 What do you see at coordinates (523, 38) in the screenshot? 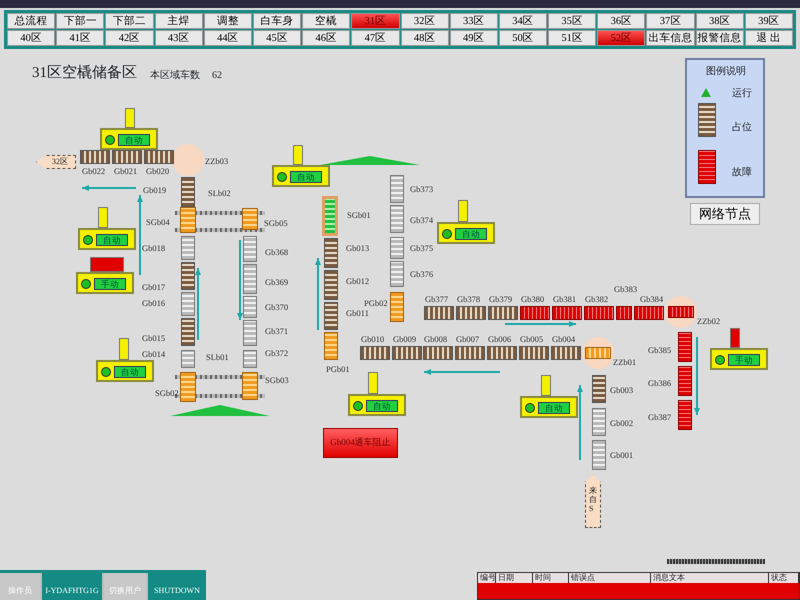
I see `nav-tab: 50区` at bounding box center [523, 38].